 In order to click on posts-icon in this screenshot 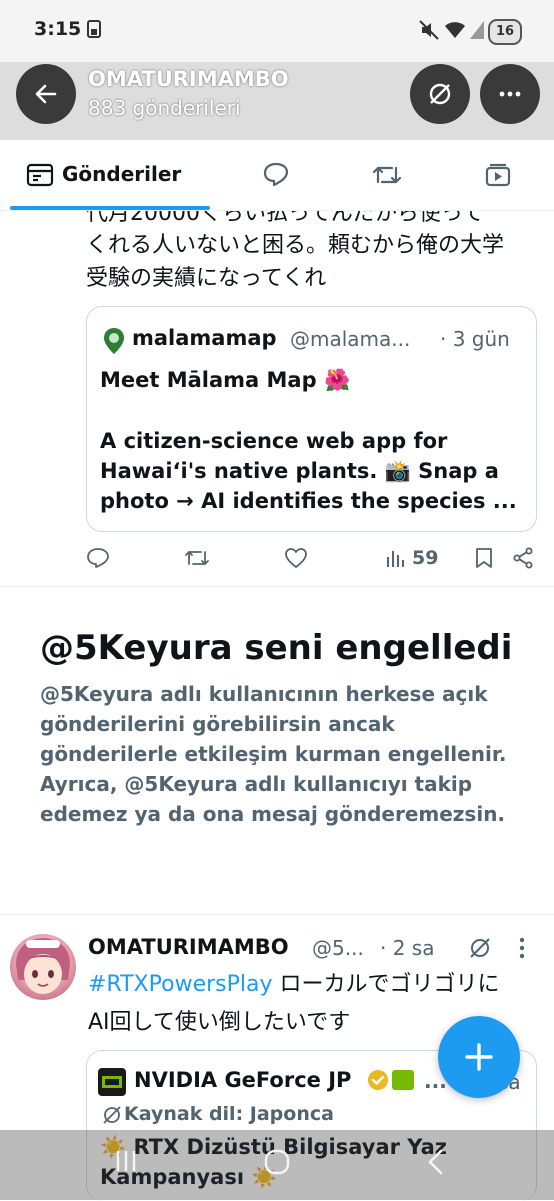, I will do `click(40, 175)`.